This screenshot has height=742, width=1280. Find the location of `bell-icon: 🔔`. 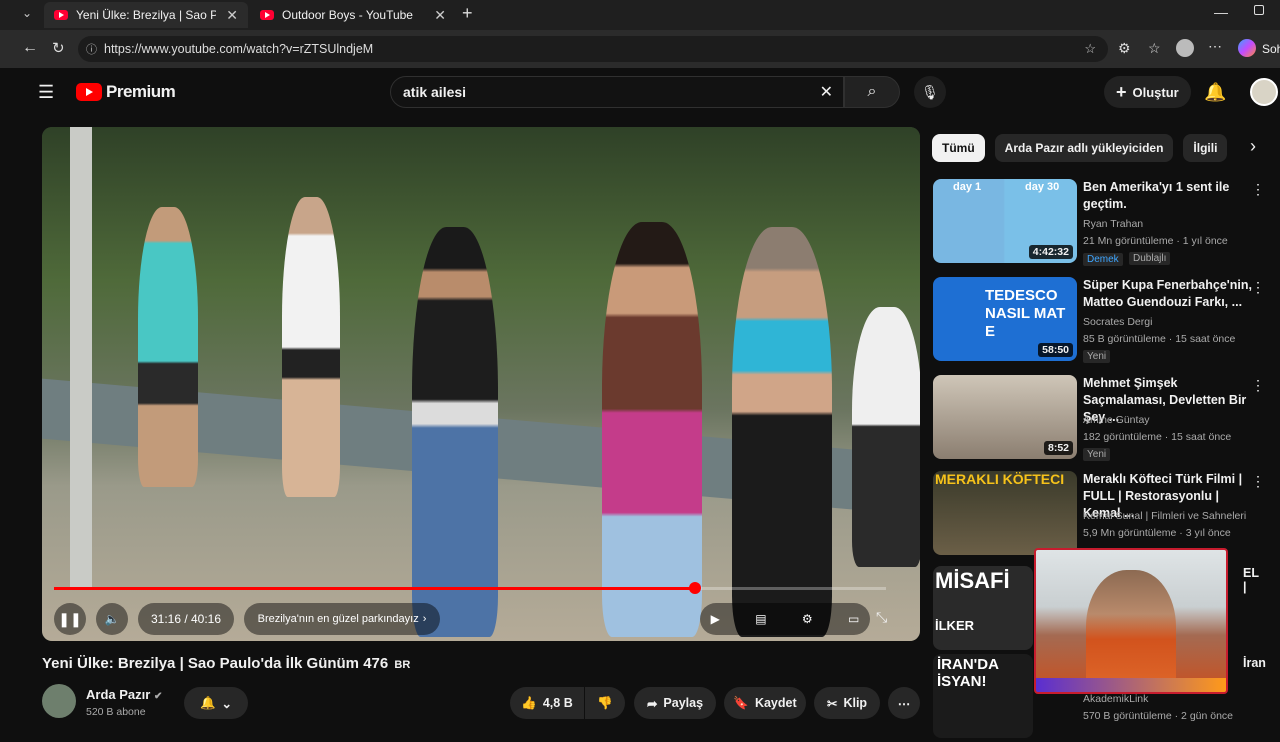

bell-icon: 🔔 is located at coordinates (207, 702).